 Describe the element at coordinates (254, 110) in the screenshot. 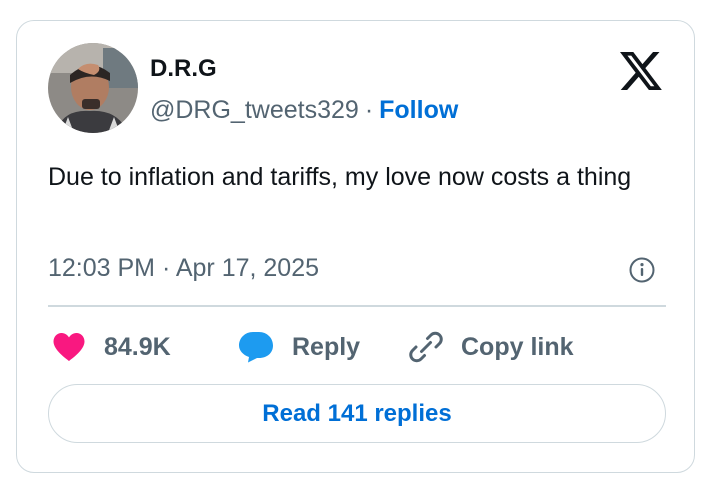

I see `author-handle: @DRG_tweets329` at that location.